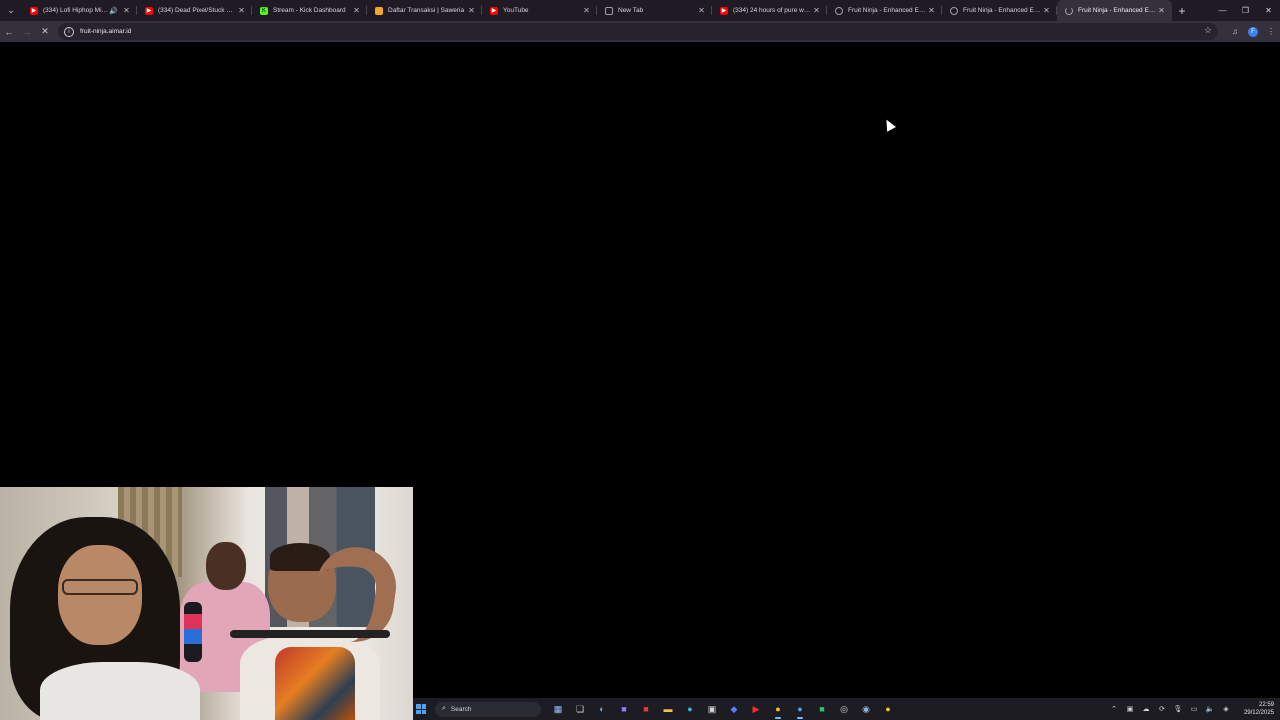 The height and width of the screenshot is (720, 1280). What do you see at coordinates (45, 31) in the screenshot?
I see `stop-loading-button: ✕` at bounding box center [45, 31].